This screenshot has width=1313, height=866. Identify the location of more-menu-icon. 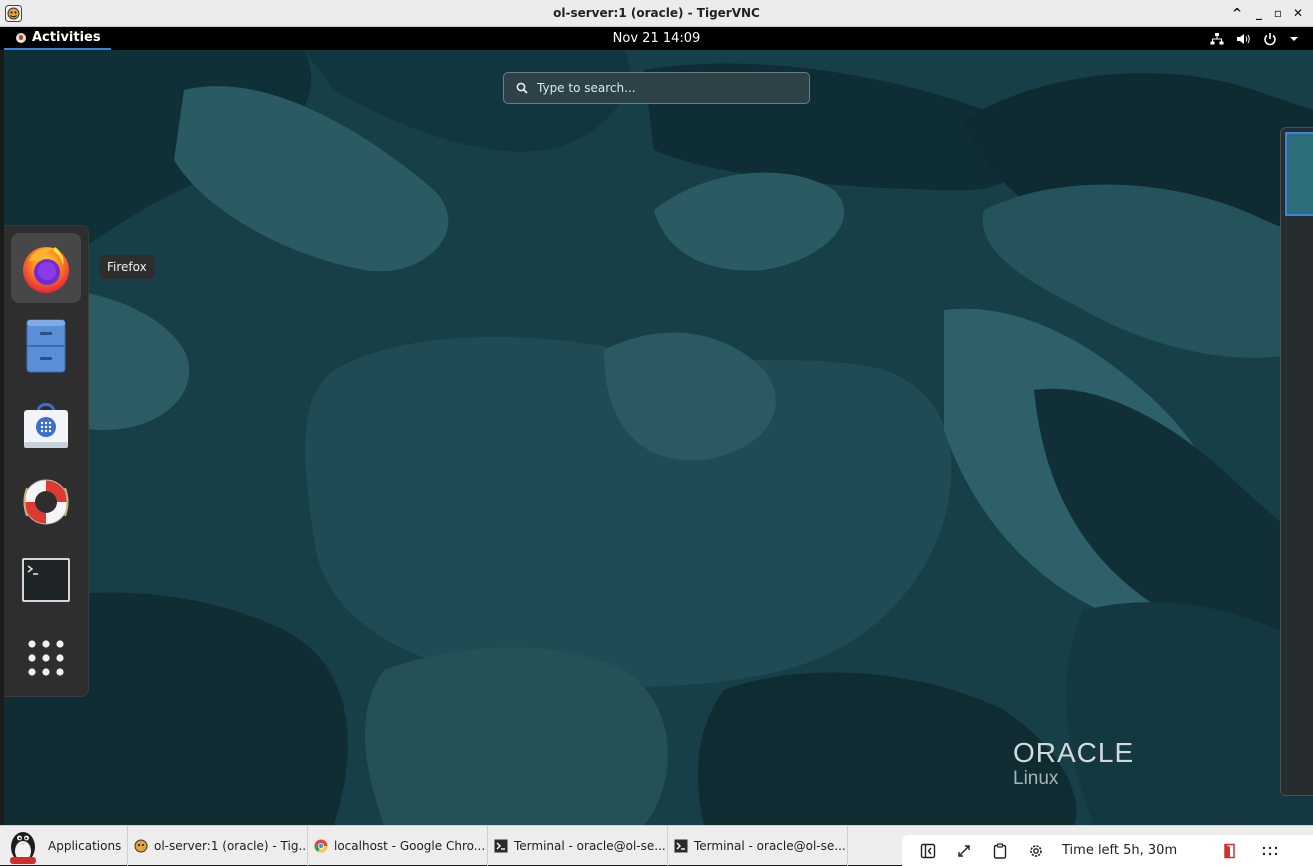
(1270, 850).